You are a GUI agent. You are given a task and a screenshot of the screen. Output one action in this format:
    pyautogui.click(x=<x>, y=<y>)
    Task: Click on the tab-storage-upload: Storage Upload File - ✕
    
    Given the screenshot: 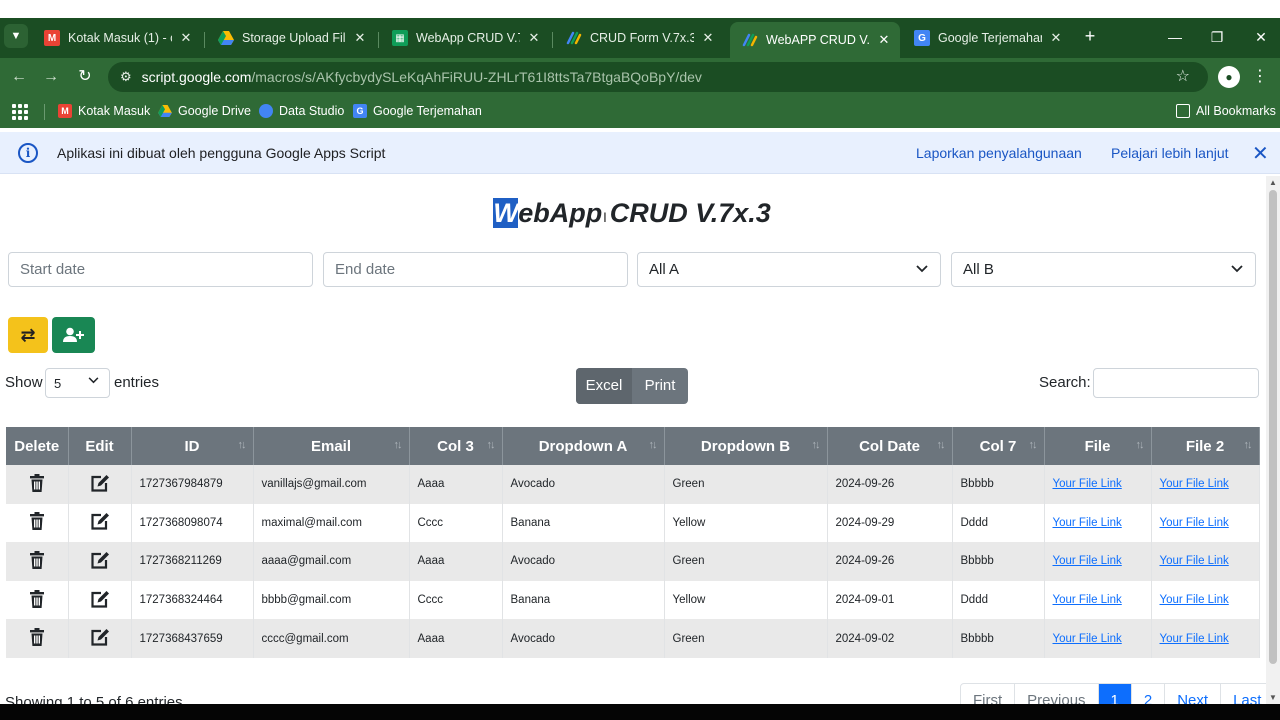 What is the action you would take?
    pyautogui.click(x=291, y=38)
    